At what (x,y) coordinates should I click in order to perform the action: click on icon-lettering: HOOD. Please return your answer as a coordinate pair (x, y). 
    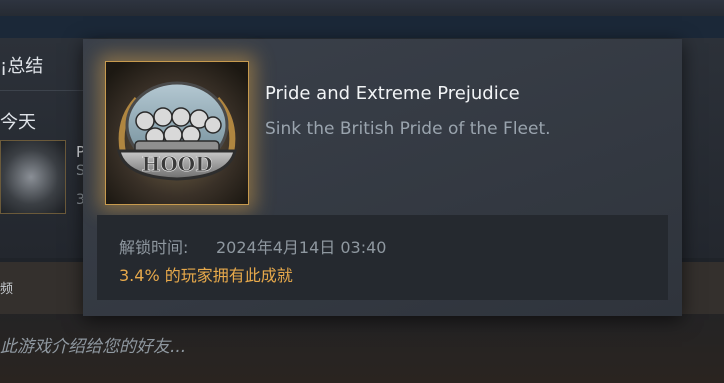
    Looking at the image, I should click on (176, 164).